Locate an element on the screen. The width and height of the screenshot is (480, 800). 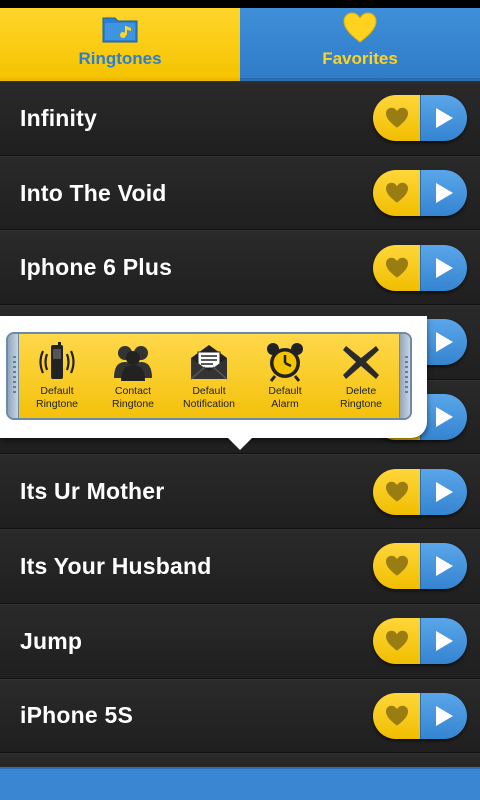
ringtone-title: Into The Void is located at coordinates (93, 192).